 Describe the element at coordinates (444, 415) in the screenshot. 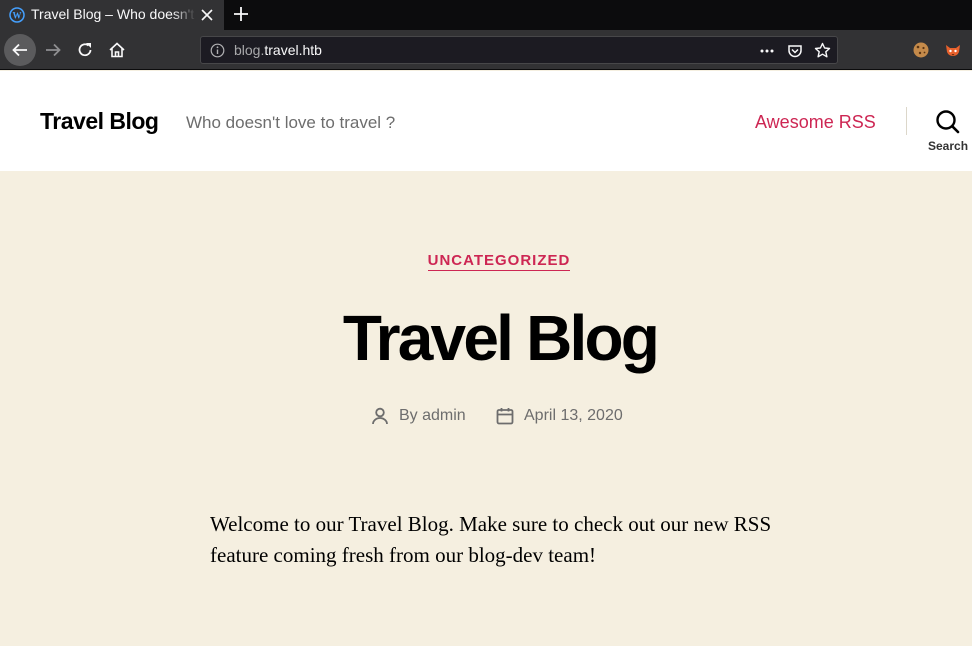

I see `author-link: admin` at that location.